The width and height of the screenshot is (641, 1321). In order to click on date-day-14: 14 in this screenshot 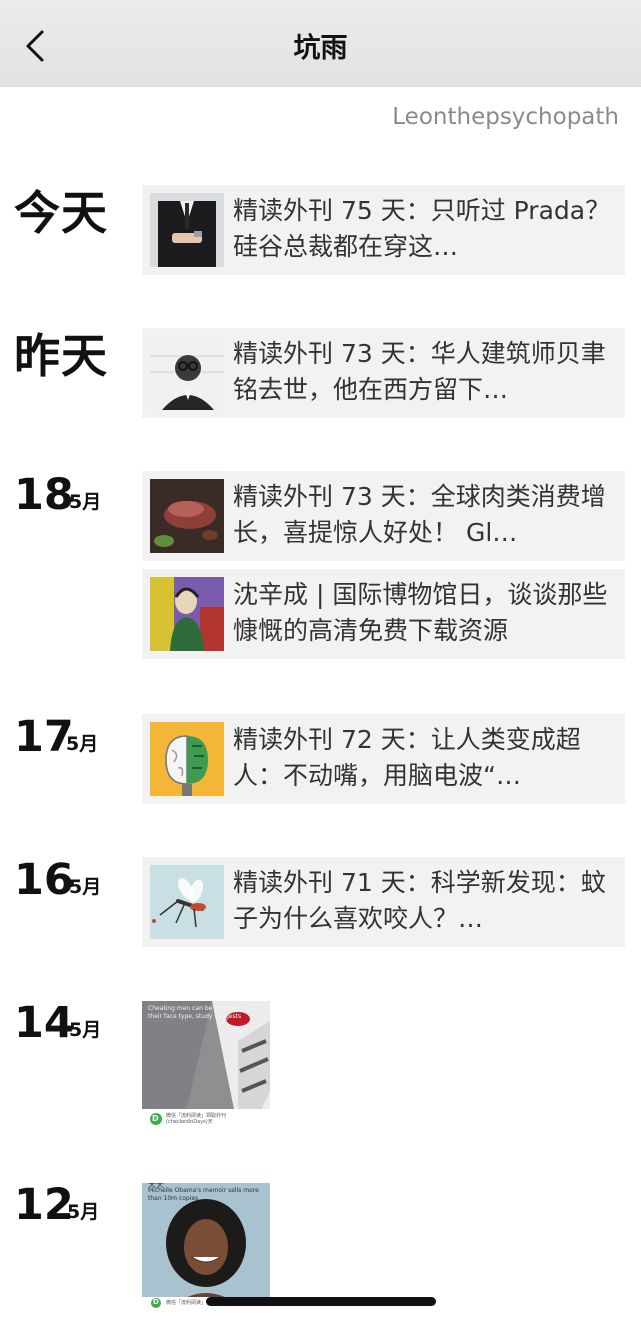, I will do `click(44, 1023)`.